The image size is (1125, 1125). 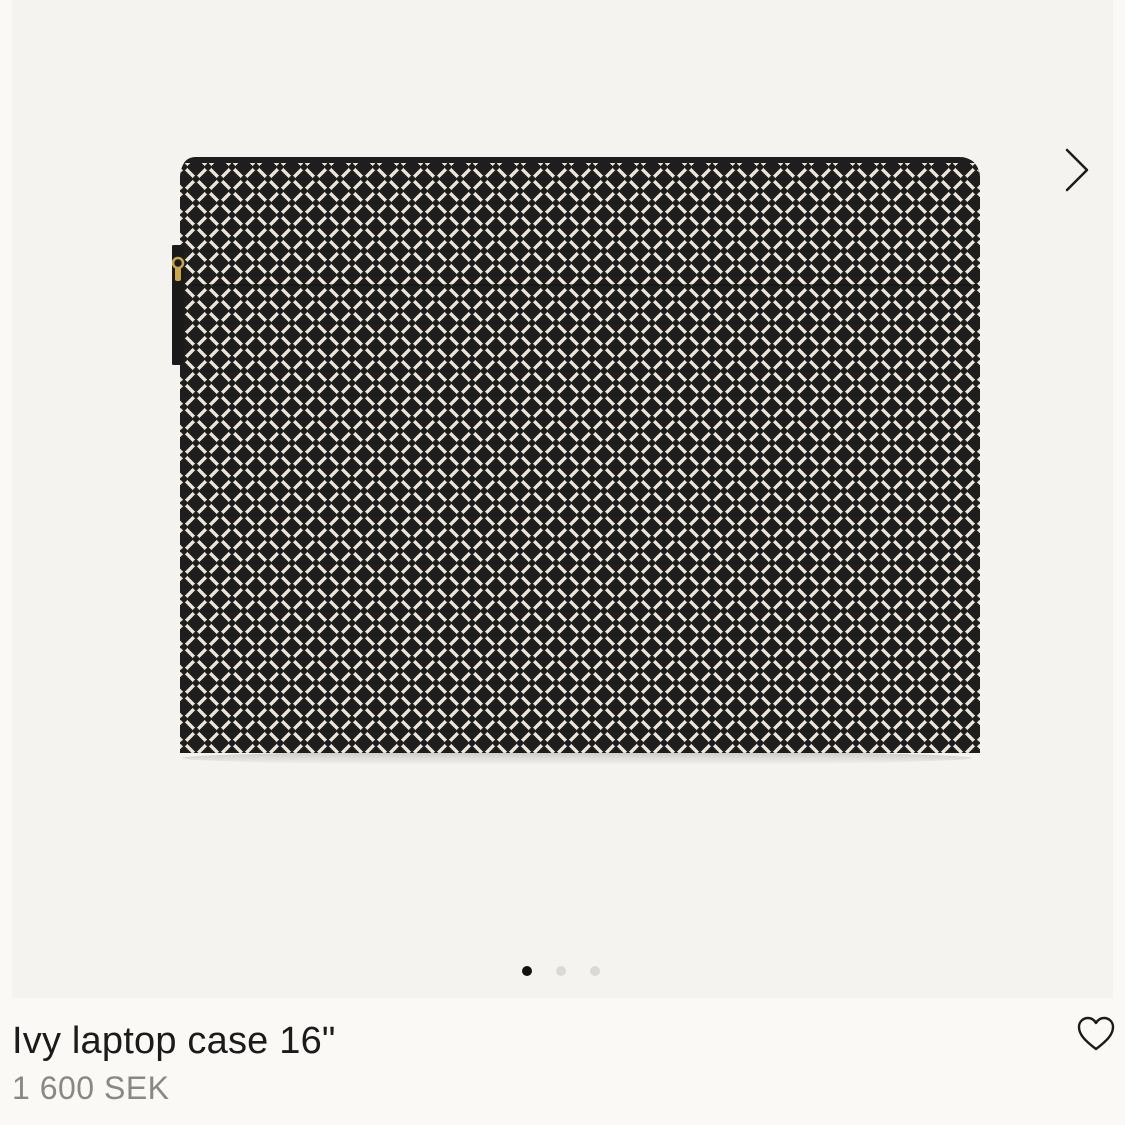 What do you see at coordinates (1096, 1034) in the screenshot?
I see `heart-outline-icon` at bounding box center [1096, 1034].